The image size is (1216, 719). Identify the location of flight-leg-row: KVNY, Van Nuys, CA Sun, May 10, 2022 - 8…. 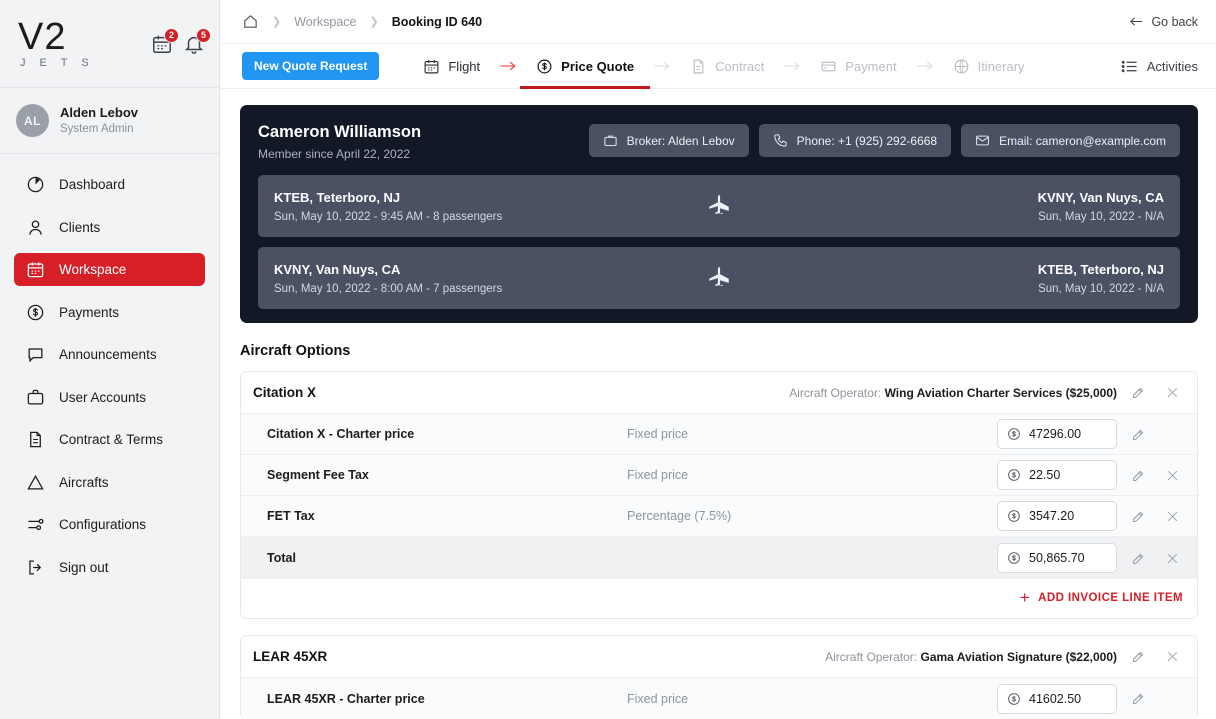
(719, 278).